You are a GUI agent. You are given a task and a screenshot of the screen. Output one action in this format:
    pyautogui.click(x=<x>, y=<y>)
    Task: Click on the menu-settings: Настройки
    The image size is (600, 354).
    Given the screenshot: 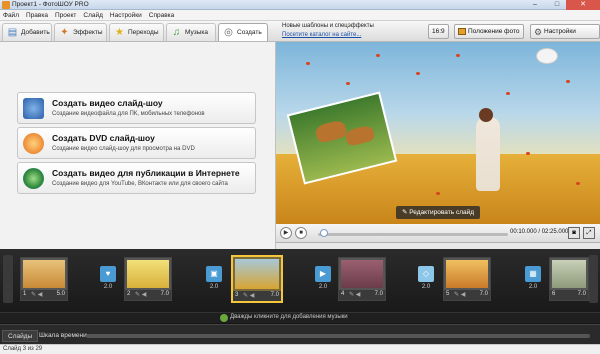 What is the action you would take?
    pyautogui.click(x=126, y=15)
    